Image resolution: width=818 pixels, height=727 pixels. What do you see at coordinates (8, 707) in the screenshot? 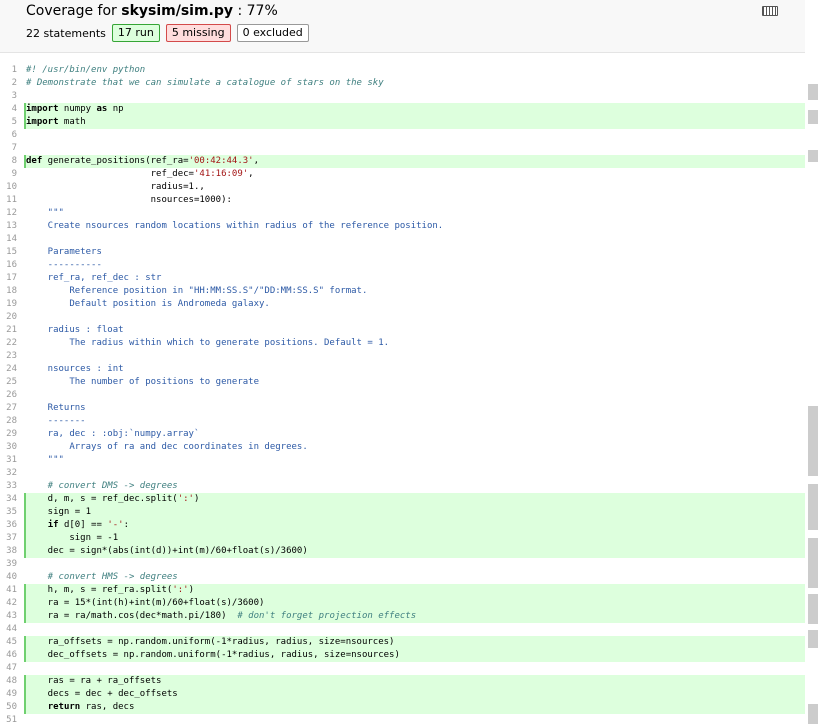
I see `line-number: 50` at bounding box center [8, 707].